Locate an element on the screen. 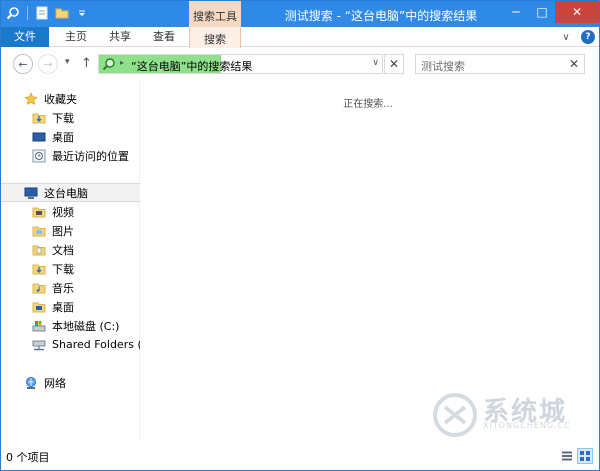 The width and height of the screenshot is (600, 471). watermark-url: XITONGCHENG.CC is located at coordinates (527, 425).